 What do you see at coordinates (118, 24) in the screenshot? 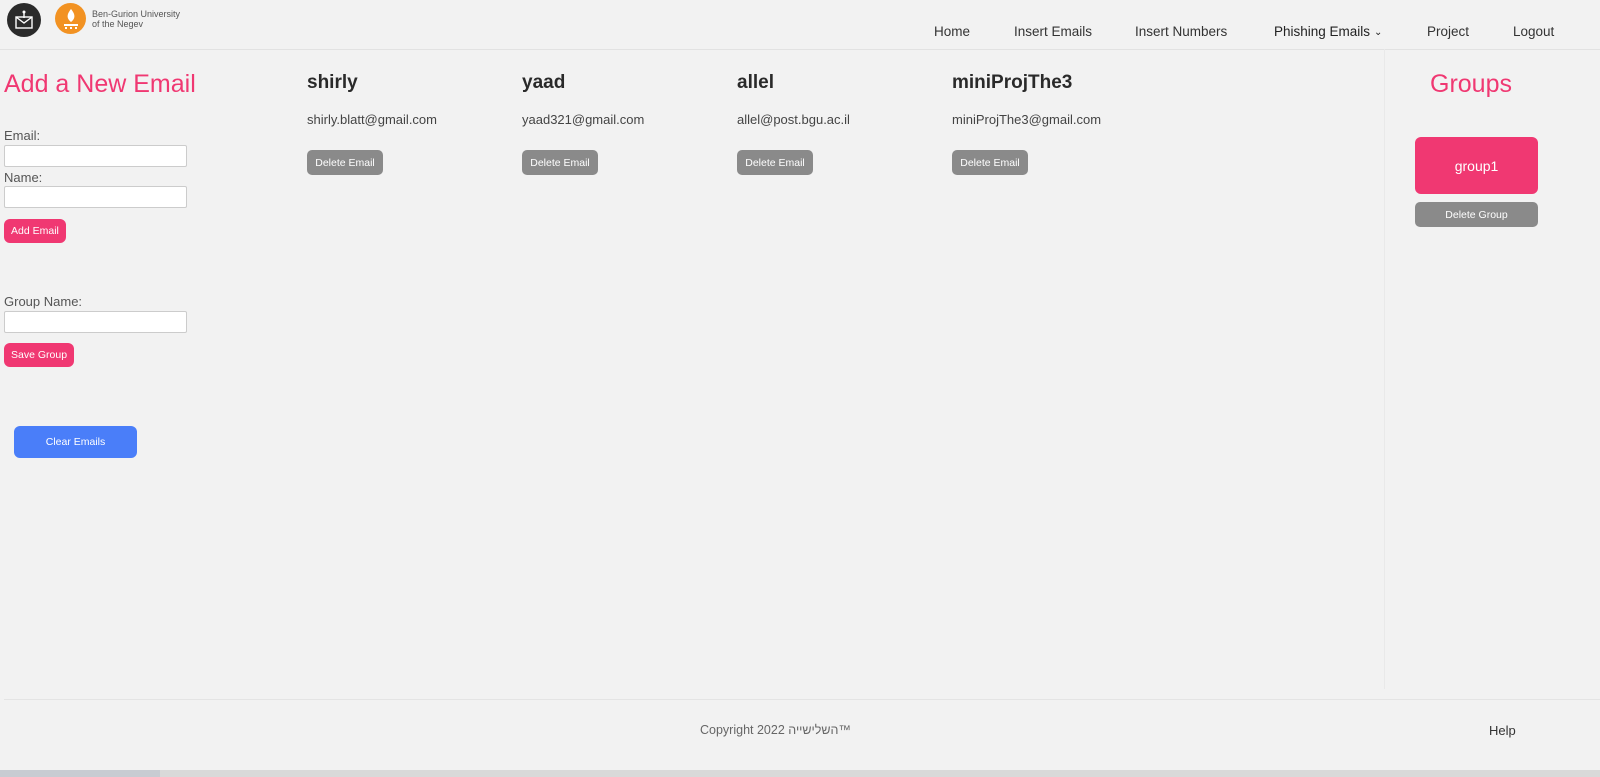
I see `university-name-line2: of the Negev` at bounding box center [118, 24].